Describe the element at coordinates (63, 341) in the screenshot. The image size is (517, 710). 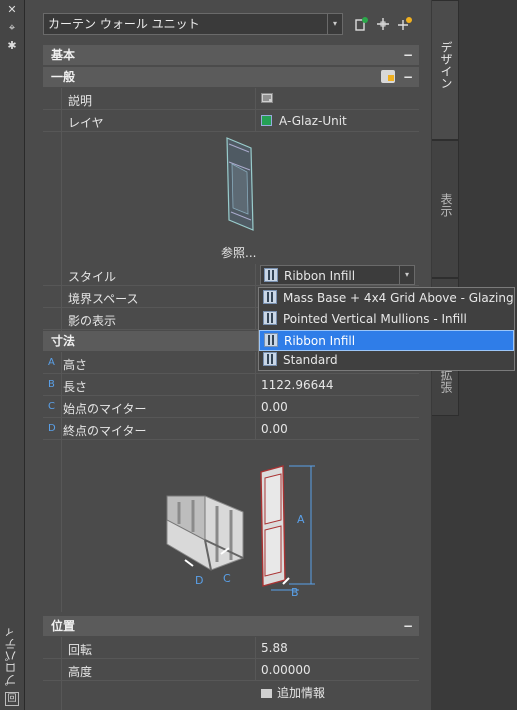
I see `section-title: 寸法` at that location.